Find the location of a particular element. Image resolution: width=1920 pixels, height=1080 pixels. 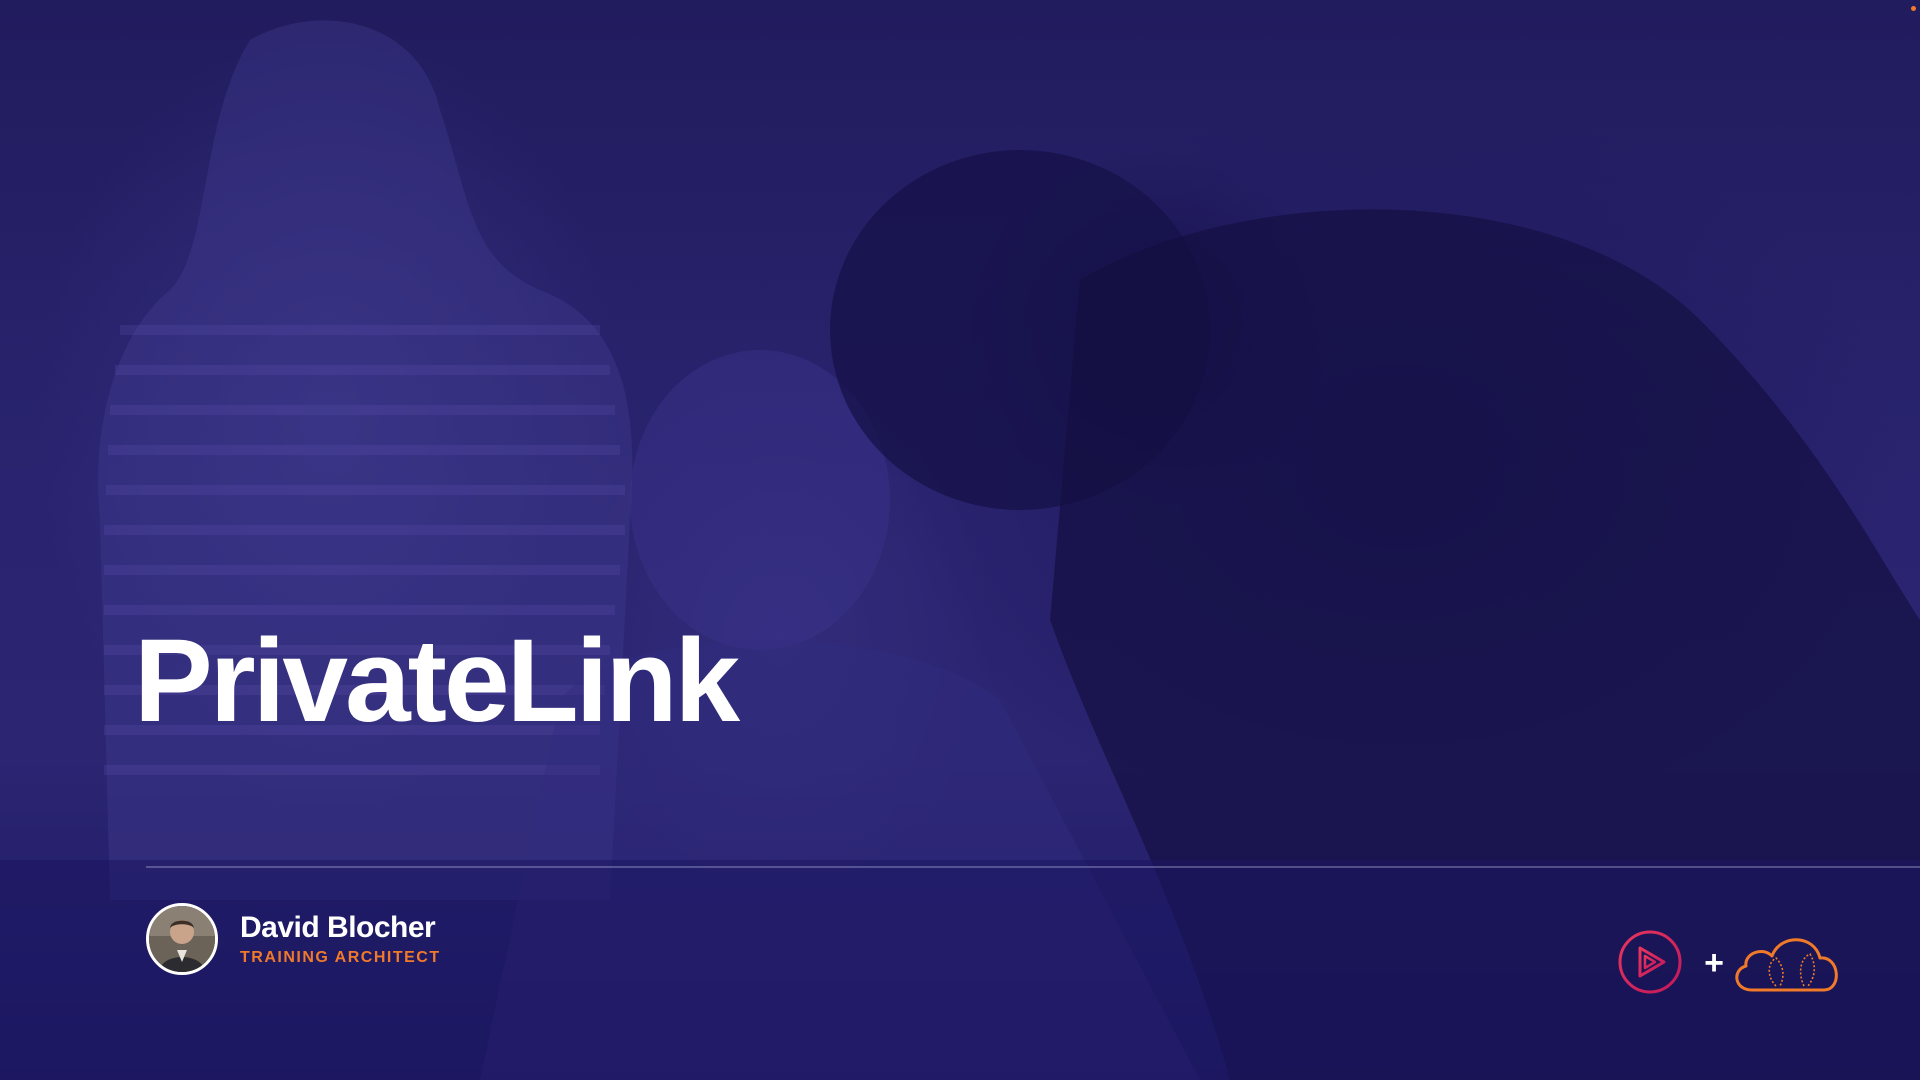

cloud-icon is located at coordinates (1786, 965).